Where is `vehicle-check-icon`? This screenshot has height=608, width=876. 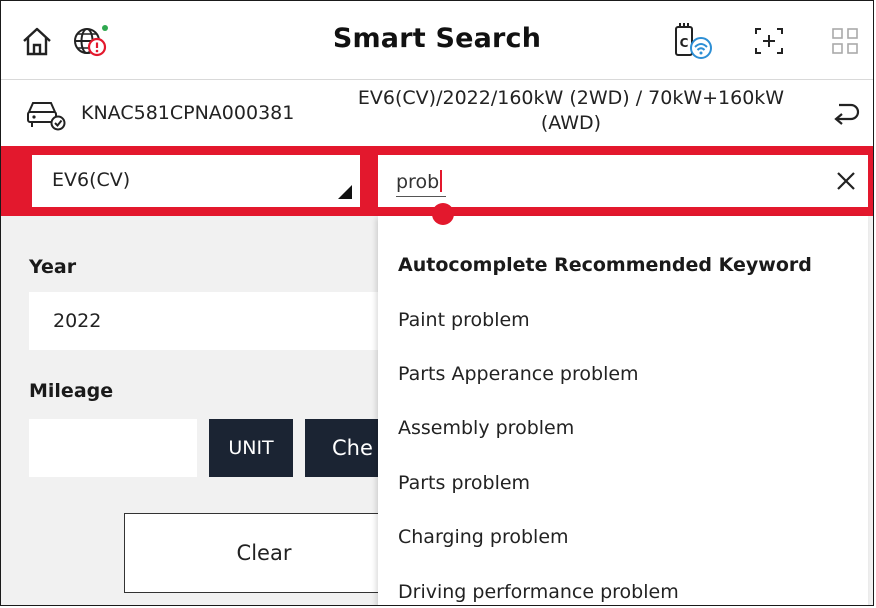
vehicle-check-icon is located at coordinates (46, 116).